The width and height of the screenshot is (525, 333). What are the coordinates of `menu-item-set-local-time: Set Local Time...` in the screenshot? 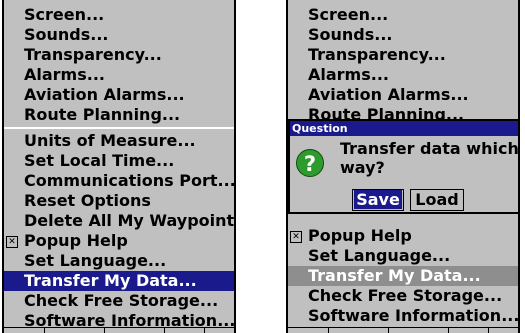 It's located at (119, 161).